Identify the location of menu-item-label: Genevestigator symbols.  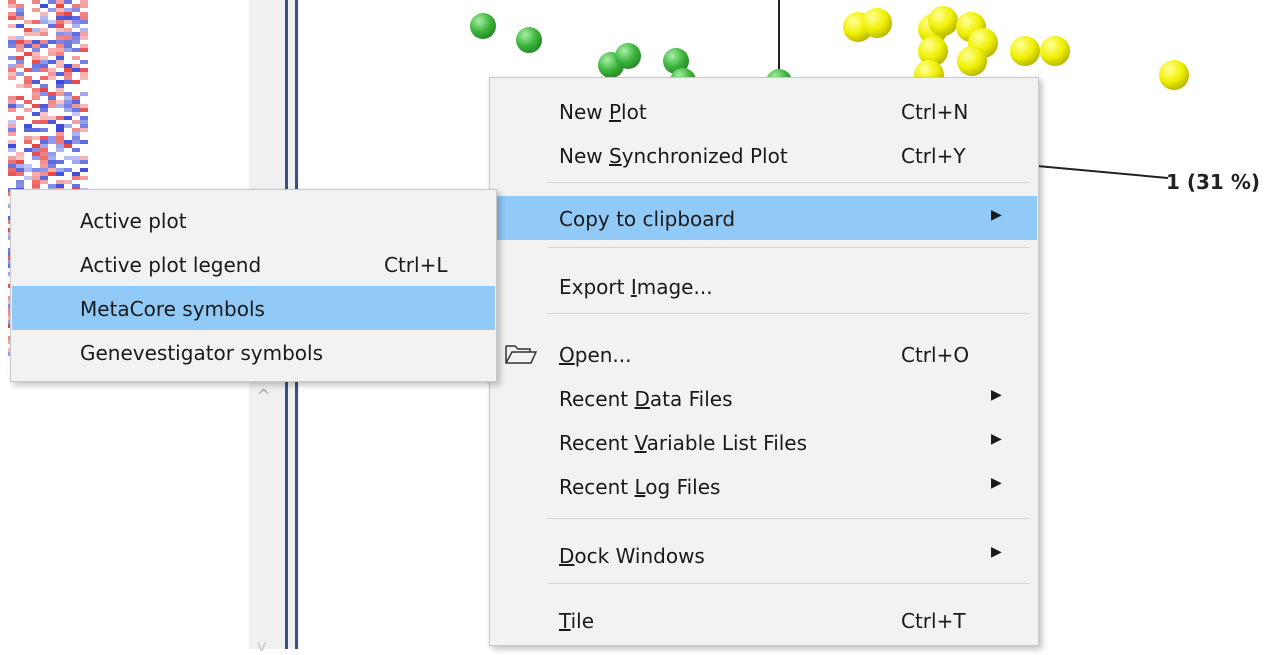
(201, 353).